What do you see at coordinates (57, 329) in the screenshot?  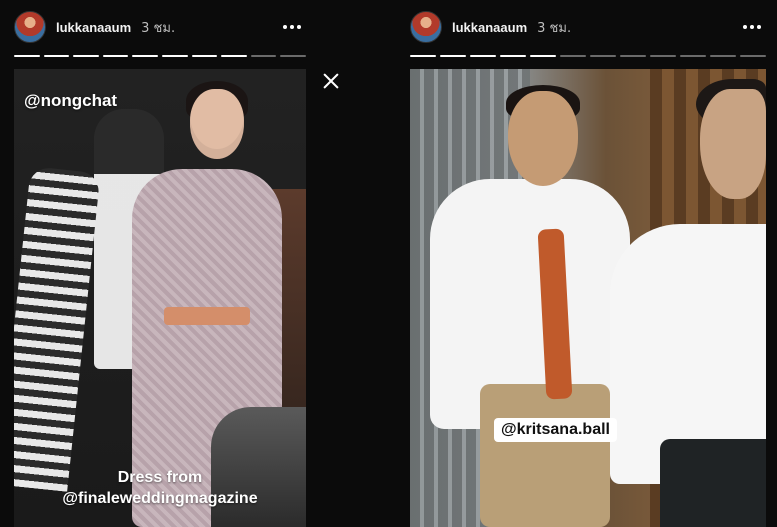 I see `striped-sleeve-person` at bounding box center [57, 329].